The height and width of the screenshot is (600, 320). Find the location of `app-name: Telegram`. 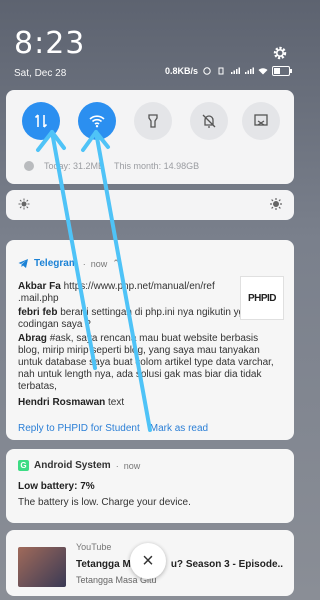

app-name: Telegram is located at coordinates (56, 263).